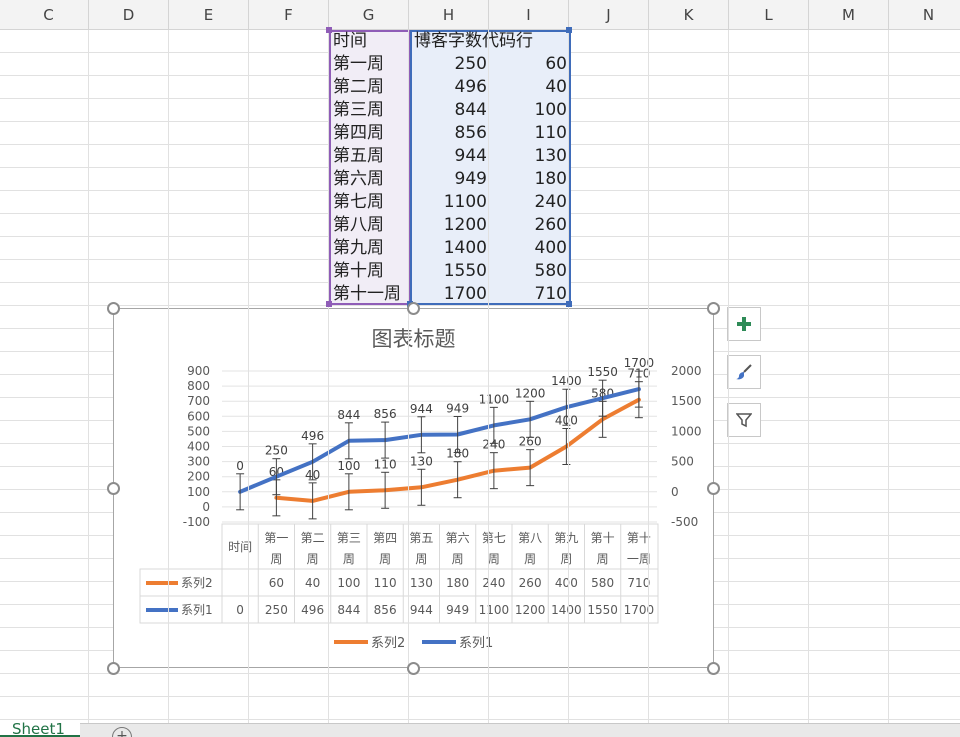 This screenshot has width=960, height=737. What do you see at coordinates (450, 225) in the screenshot?
I see `table-cell-words: 1200` at bounding box center [450, 225].